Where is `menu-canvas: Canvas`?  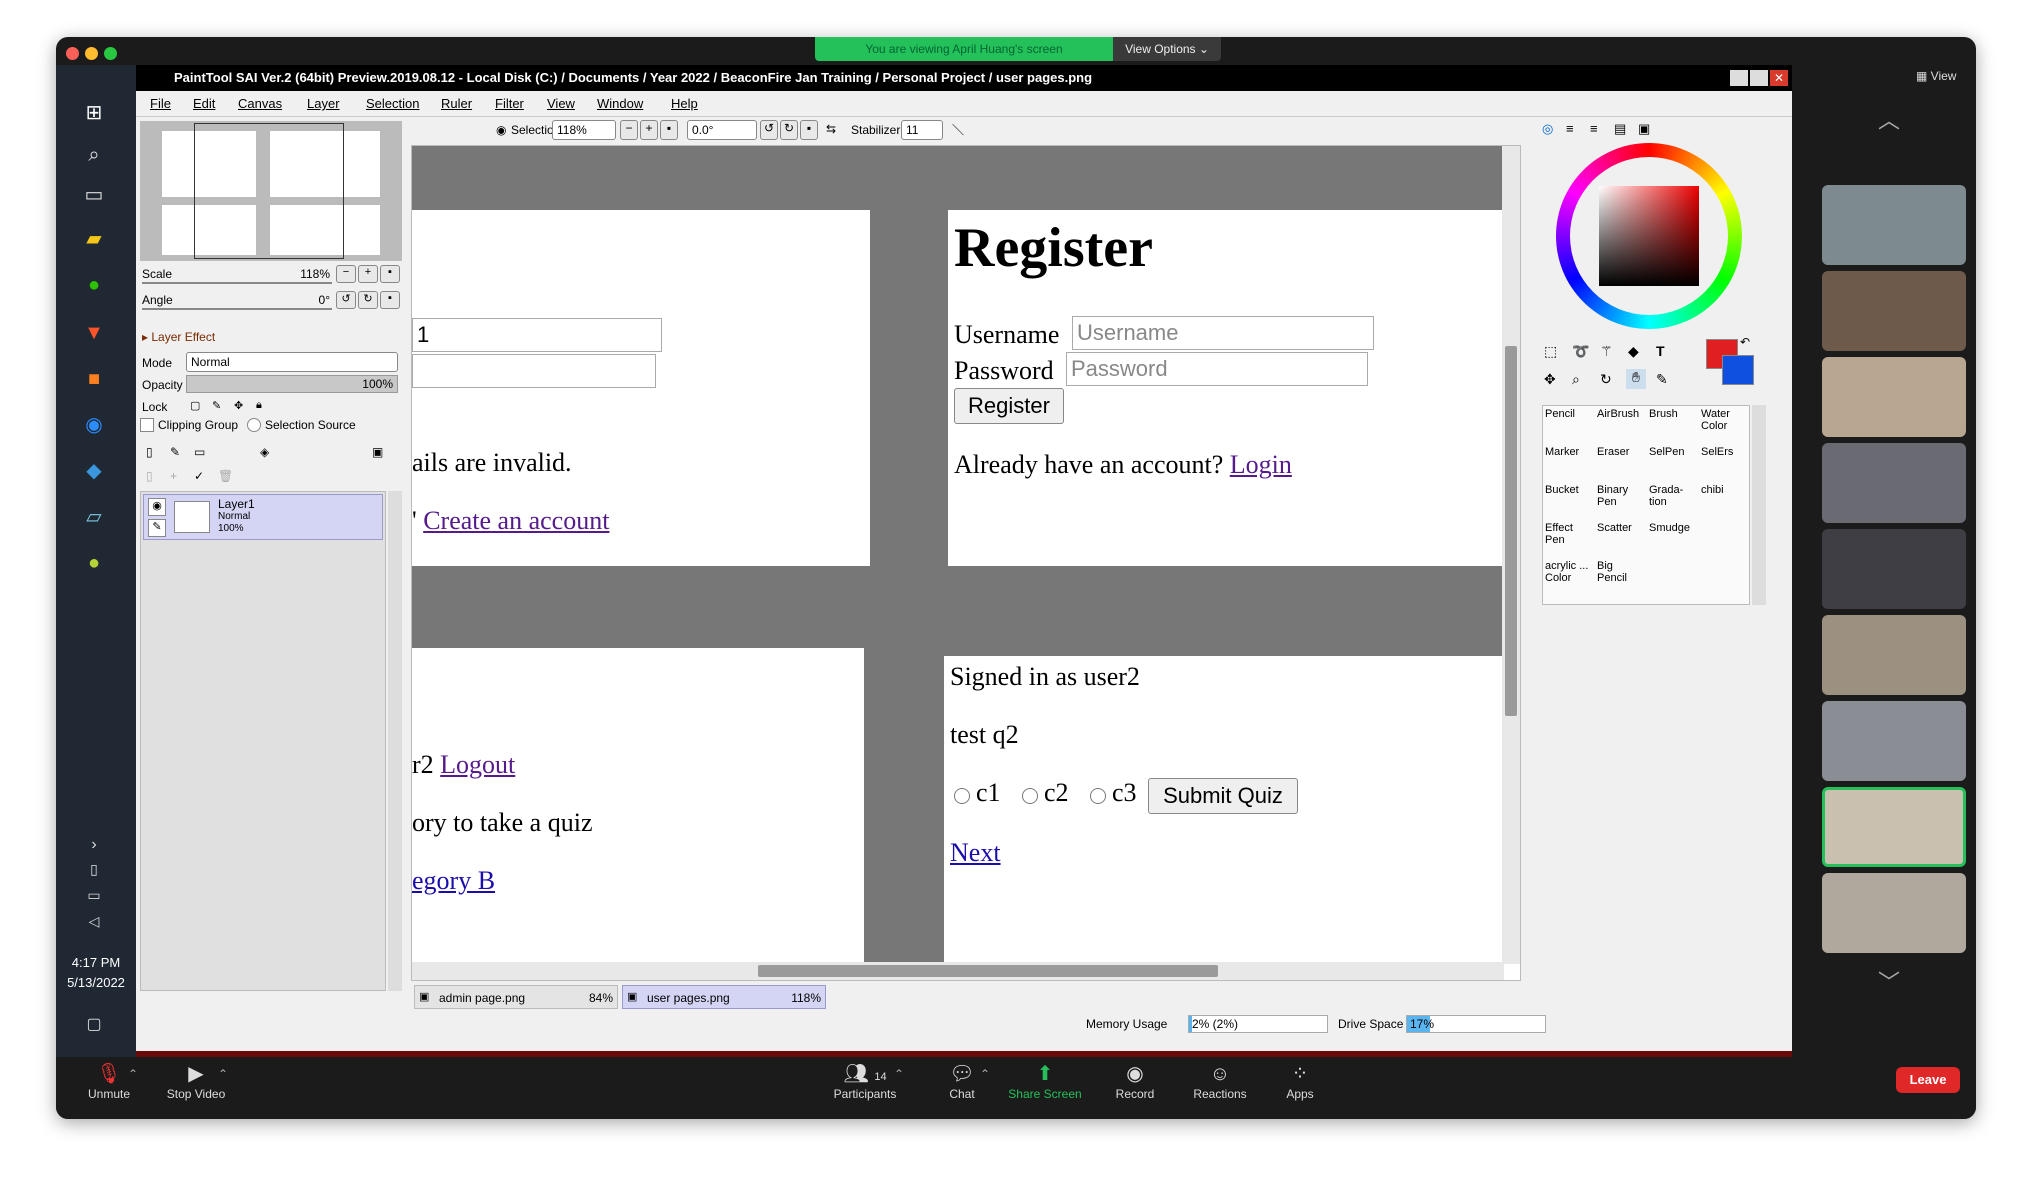
menu-canvas: Canvas is located at coordinates (260, 103).